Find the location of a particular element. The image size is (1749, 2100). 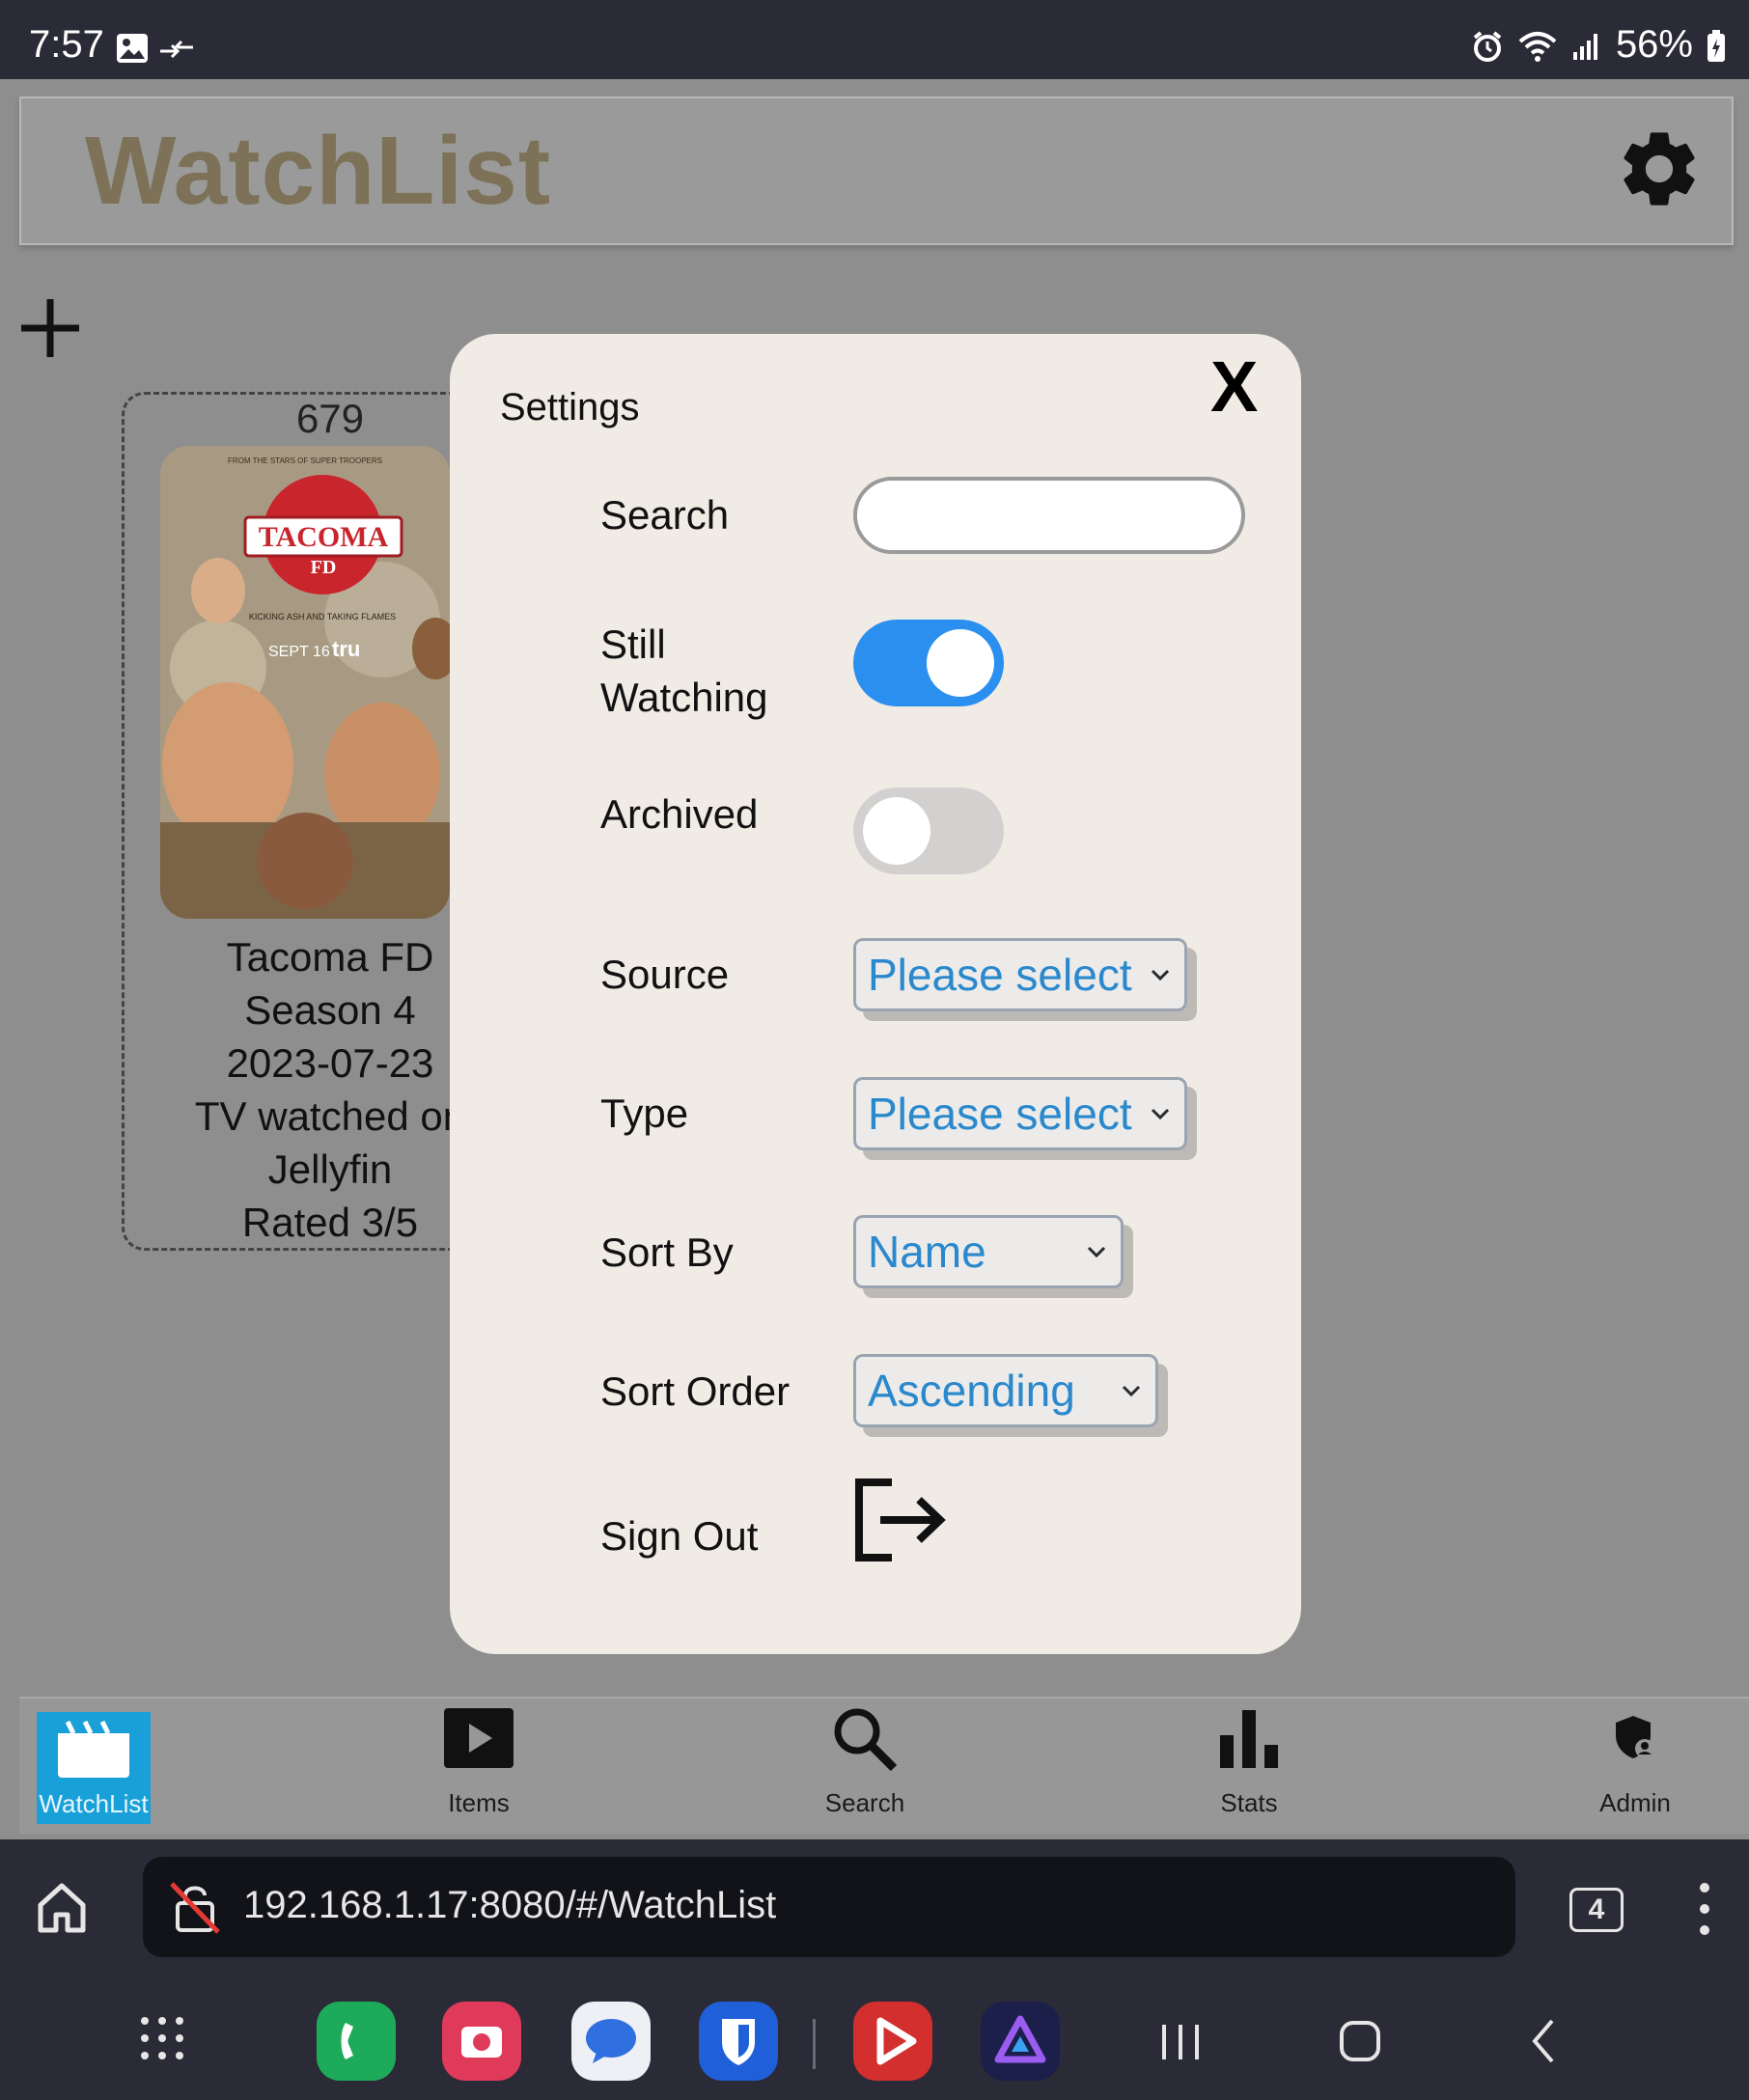

more-menu-icon is located at coordinates (1705, 1911).